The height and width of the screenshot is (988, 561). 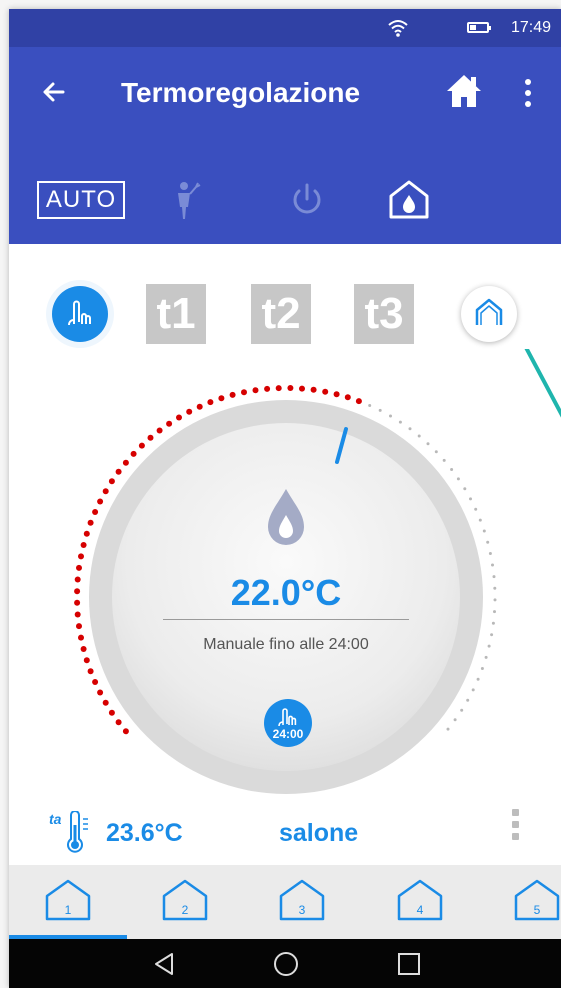 I want to click on zone-tab-number: 1, so click(x=68, y=910).